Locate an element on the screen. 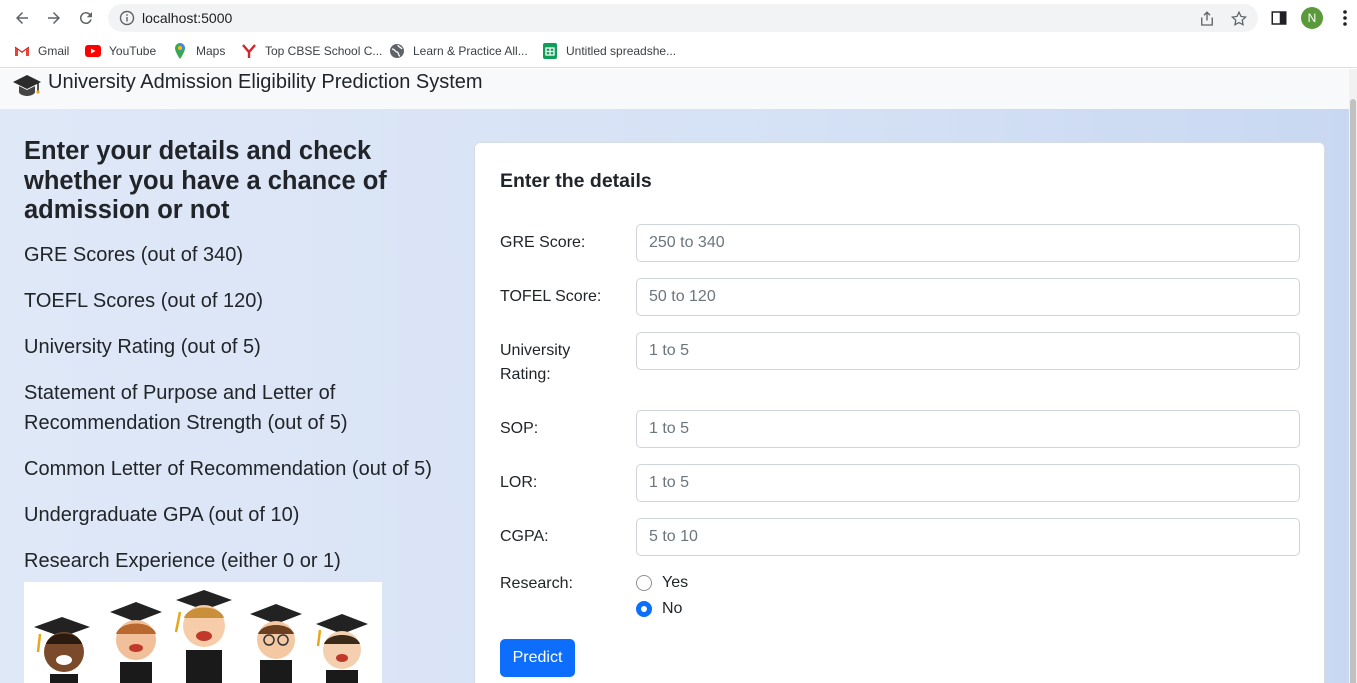 This screenshot has height=683, width=1357. form-title: Enter the details is located at coordinates (576, 181).